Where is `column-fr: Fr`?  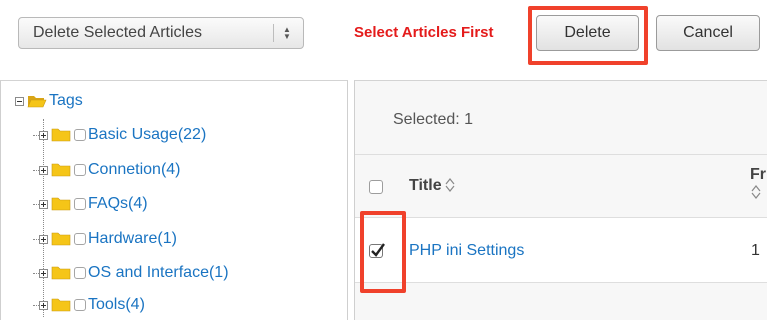 column-fr: Fr is located at coordinates (758, 175).